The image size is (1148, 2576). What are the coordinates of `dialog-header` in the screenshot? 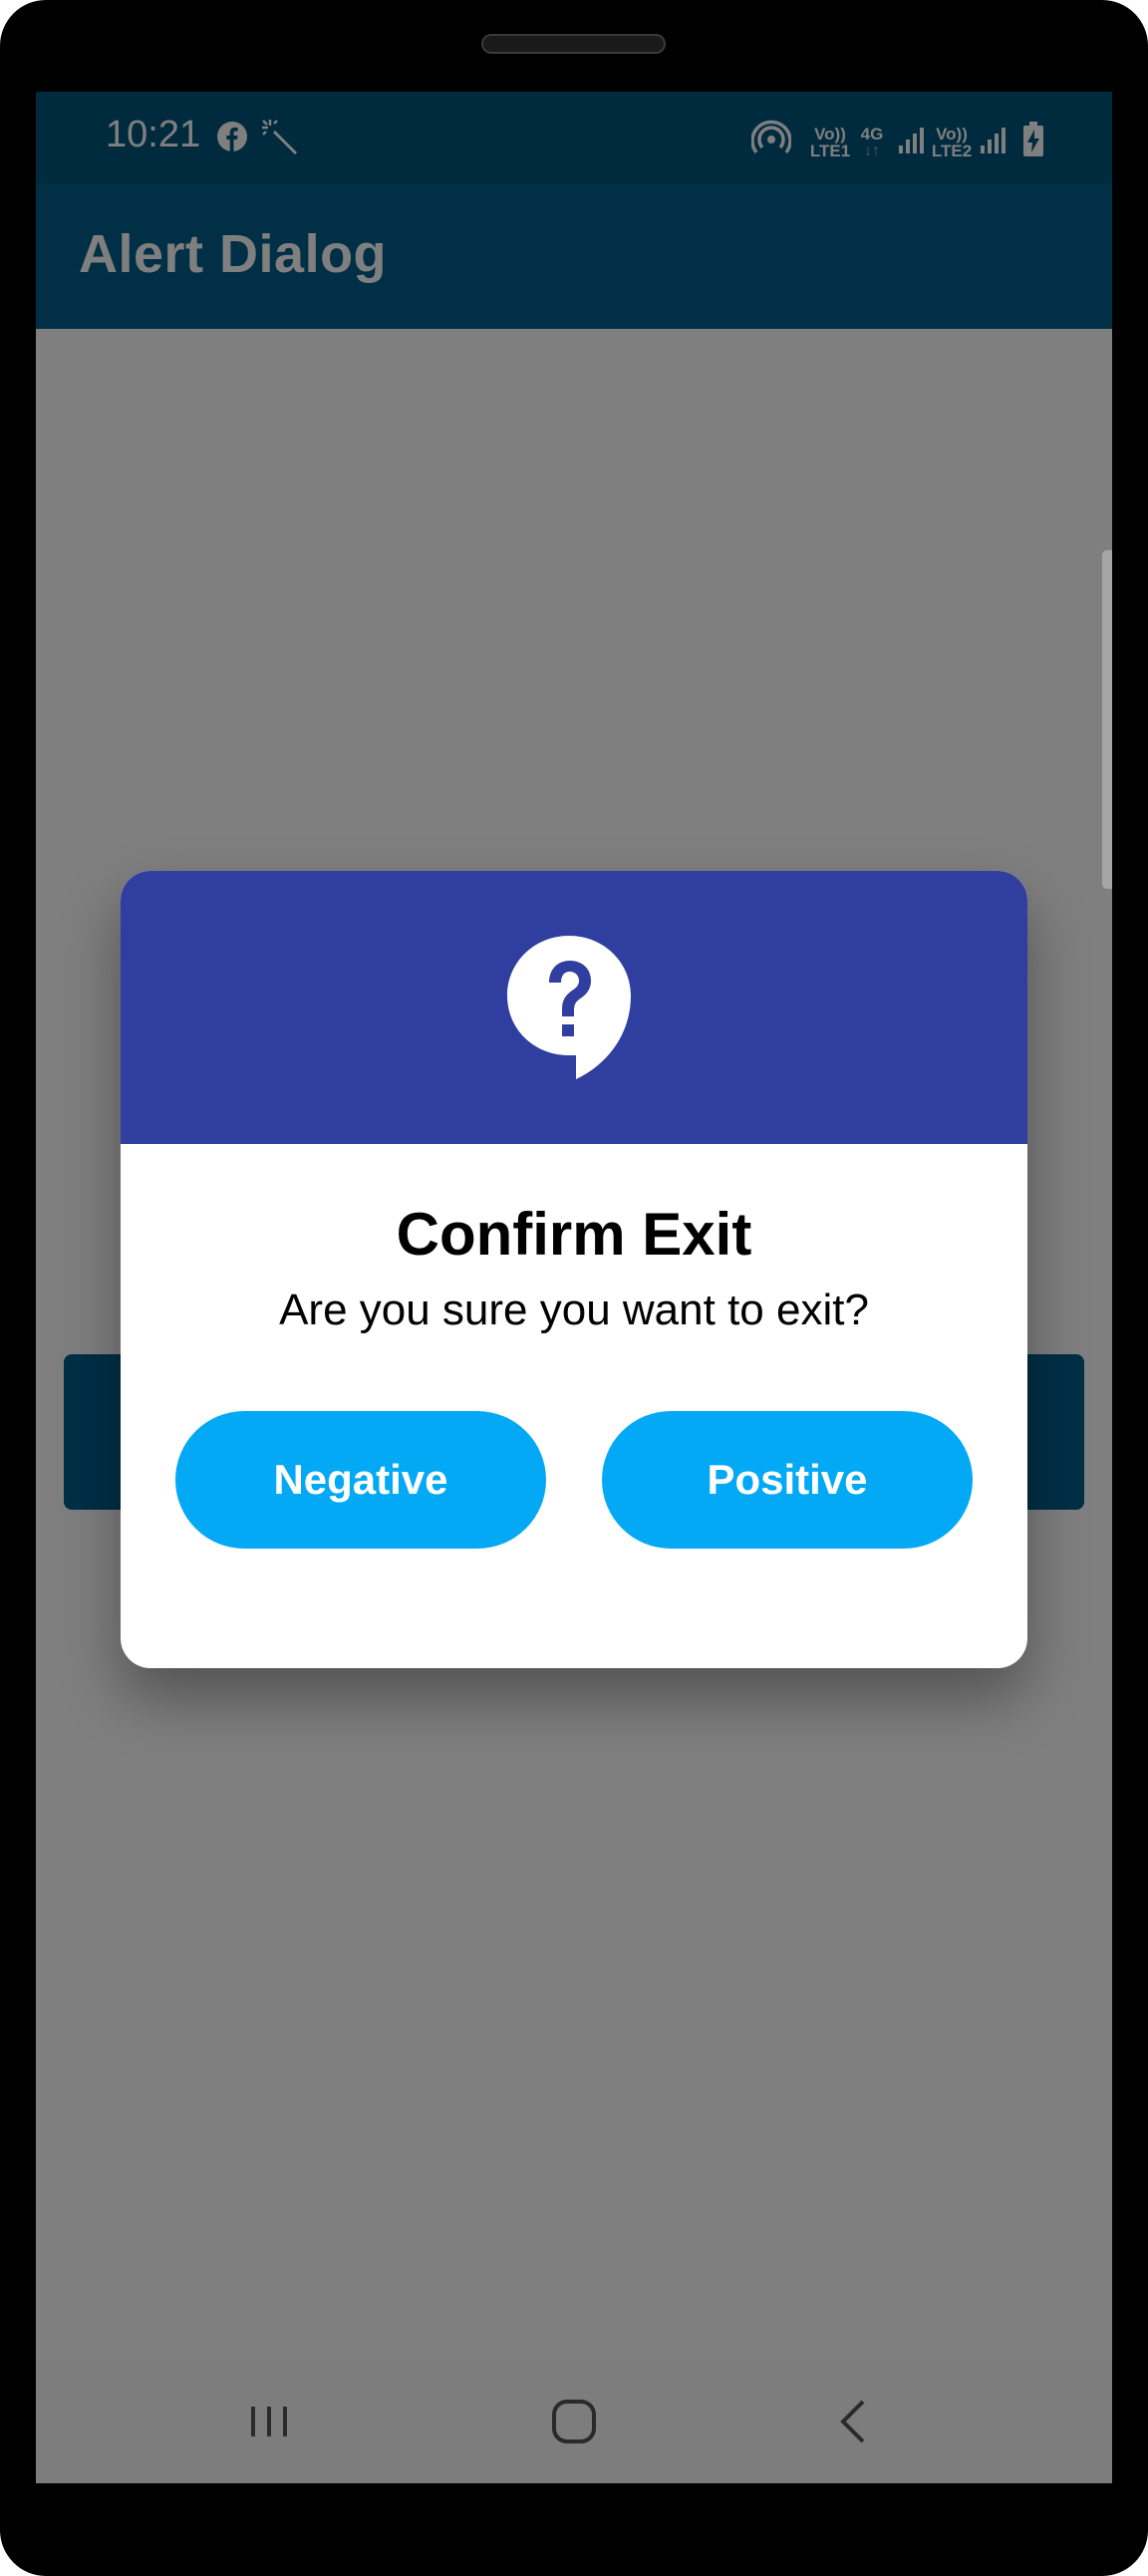 It's located at (574, 1007).